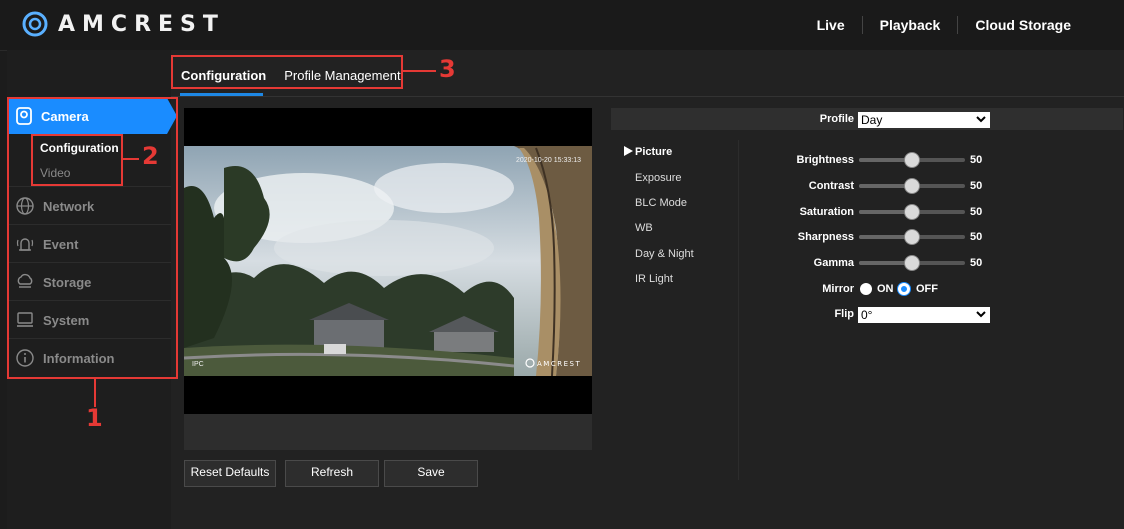  Describe the element at coordinates (431, 473) in the screenshot. I see `save-button: Save` at that location.